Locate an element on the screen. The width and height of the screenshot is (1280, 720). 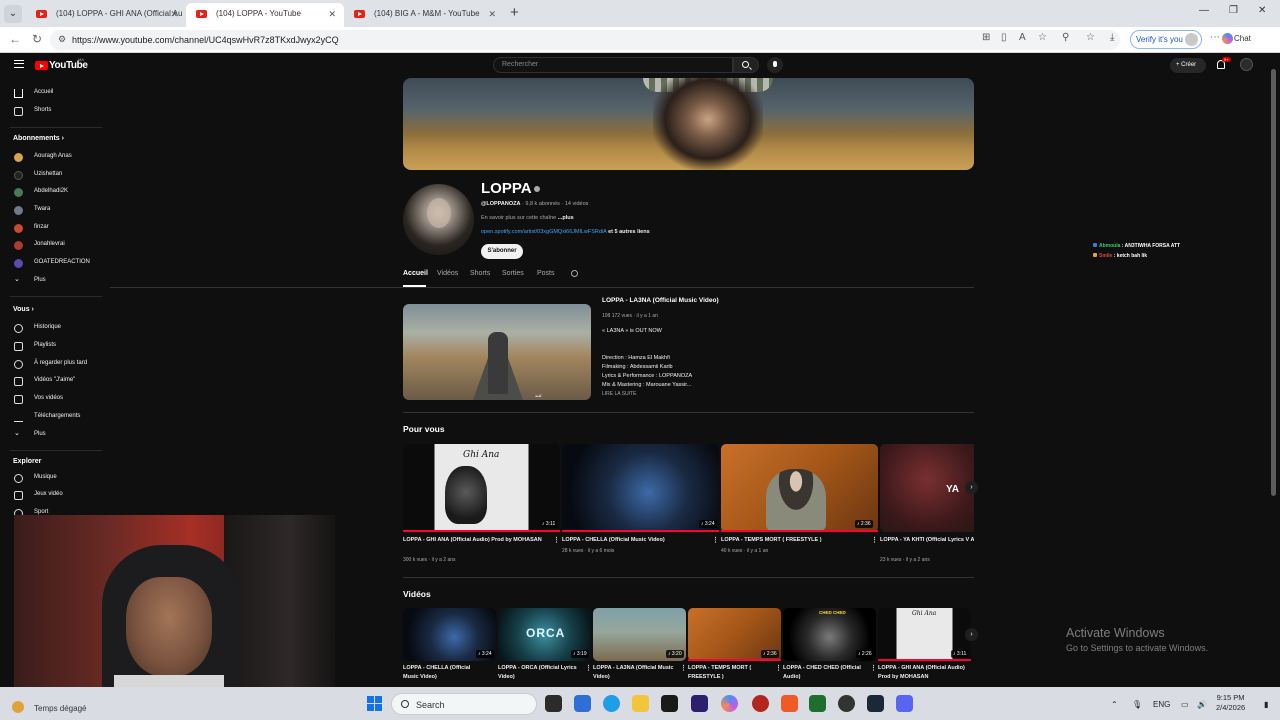
verify-identity-button: Verify it's you is located at coordinates (1166, 39).